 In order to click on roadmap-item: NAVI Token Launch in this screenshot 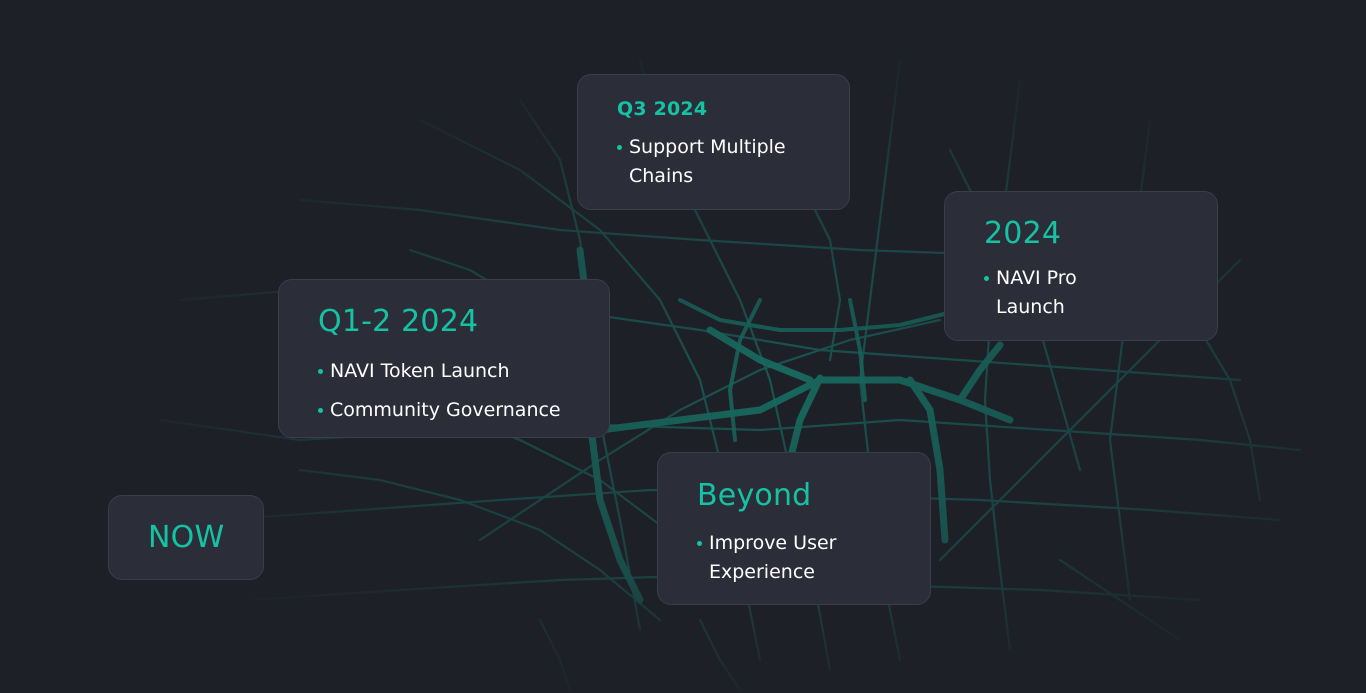, I will do `click(439, 371)`.